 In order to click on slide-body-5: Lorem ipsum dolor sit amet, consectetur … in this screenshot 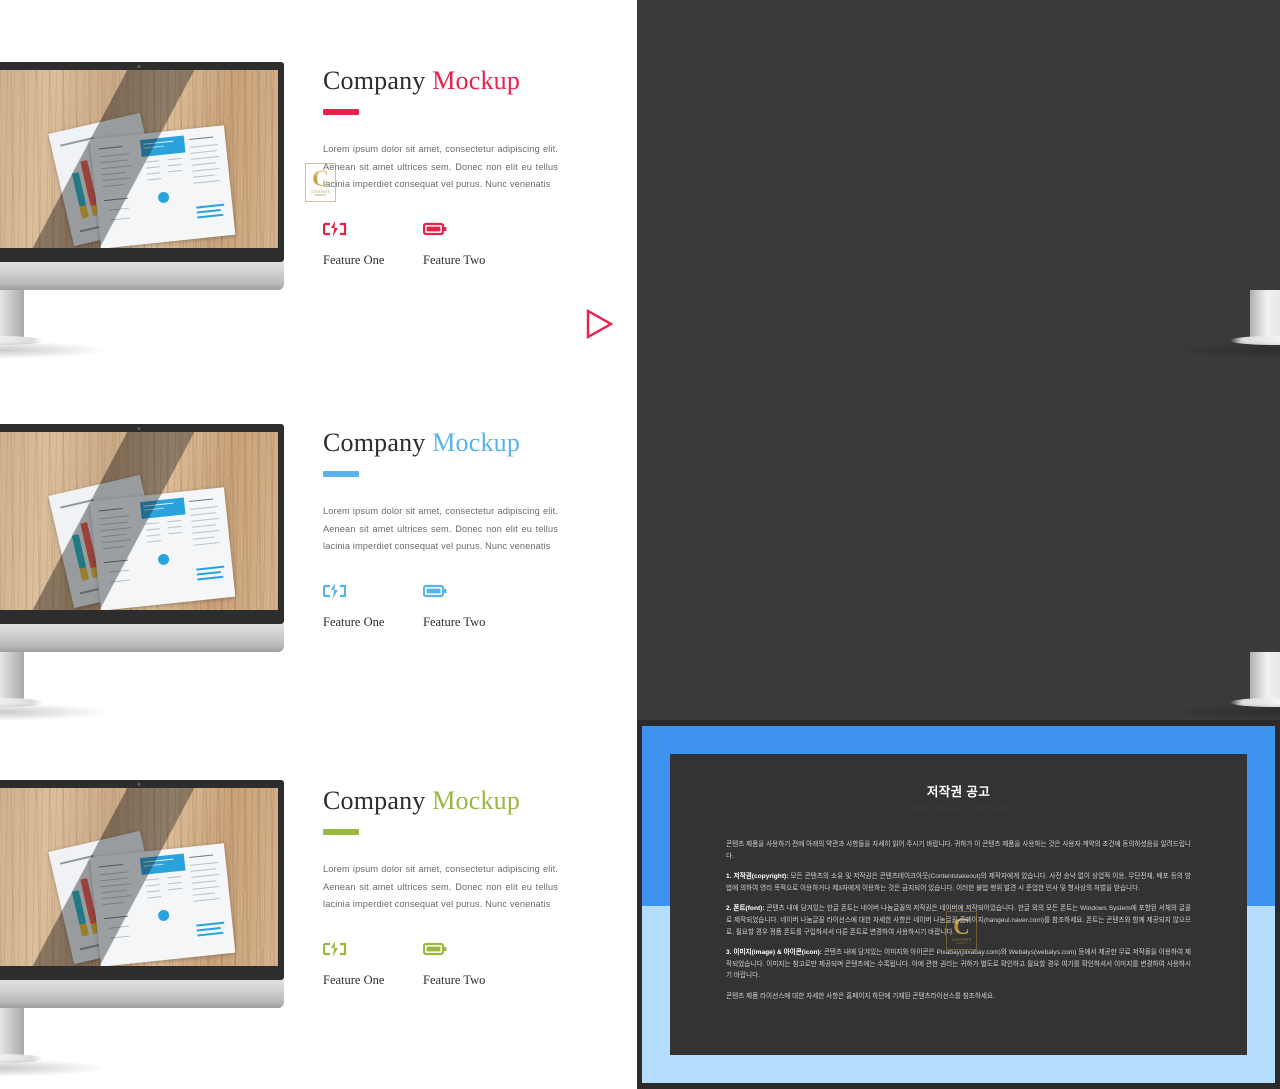, I will do `click(440, 887)`.